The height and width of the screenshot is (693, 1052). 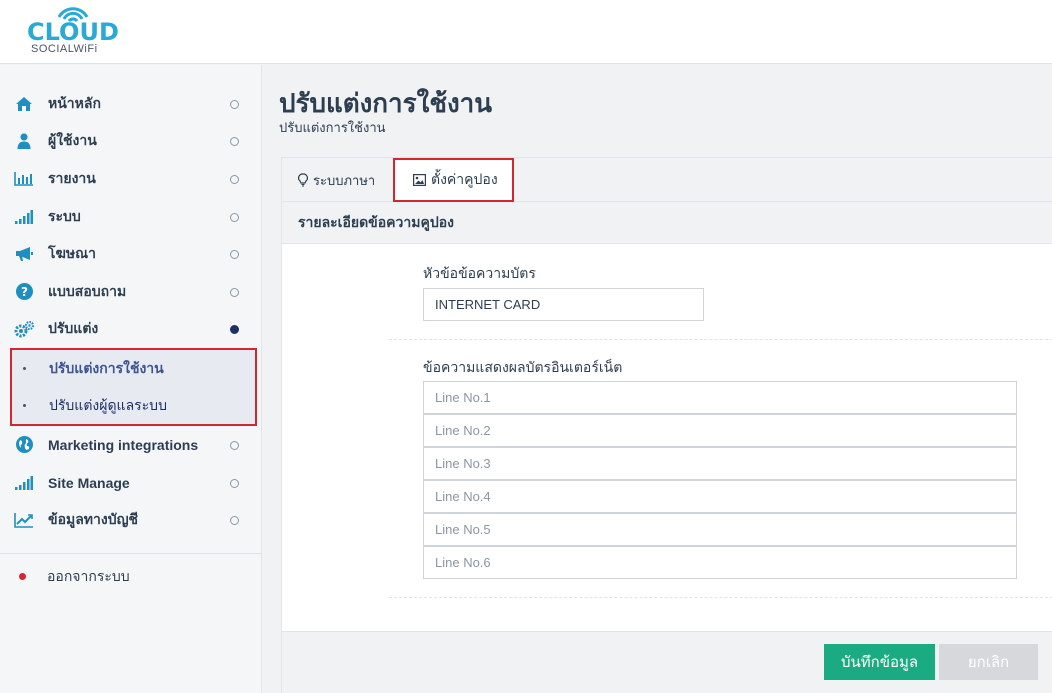 What do you see at coordinates (479, 274) in the screenshot?
I see `card-header-label: หัวข้อข้อความบัตร` at bounding box center [479, 274].